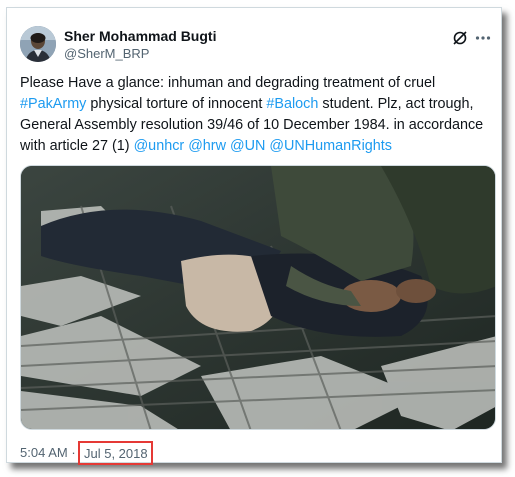 Image resolution: width=515 pixels, height=477 pixels. I want to click on avatar-image, so click(38, 44).